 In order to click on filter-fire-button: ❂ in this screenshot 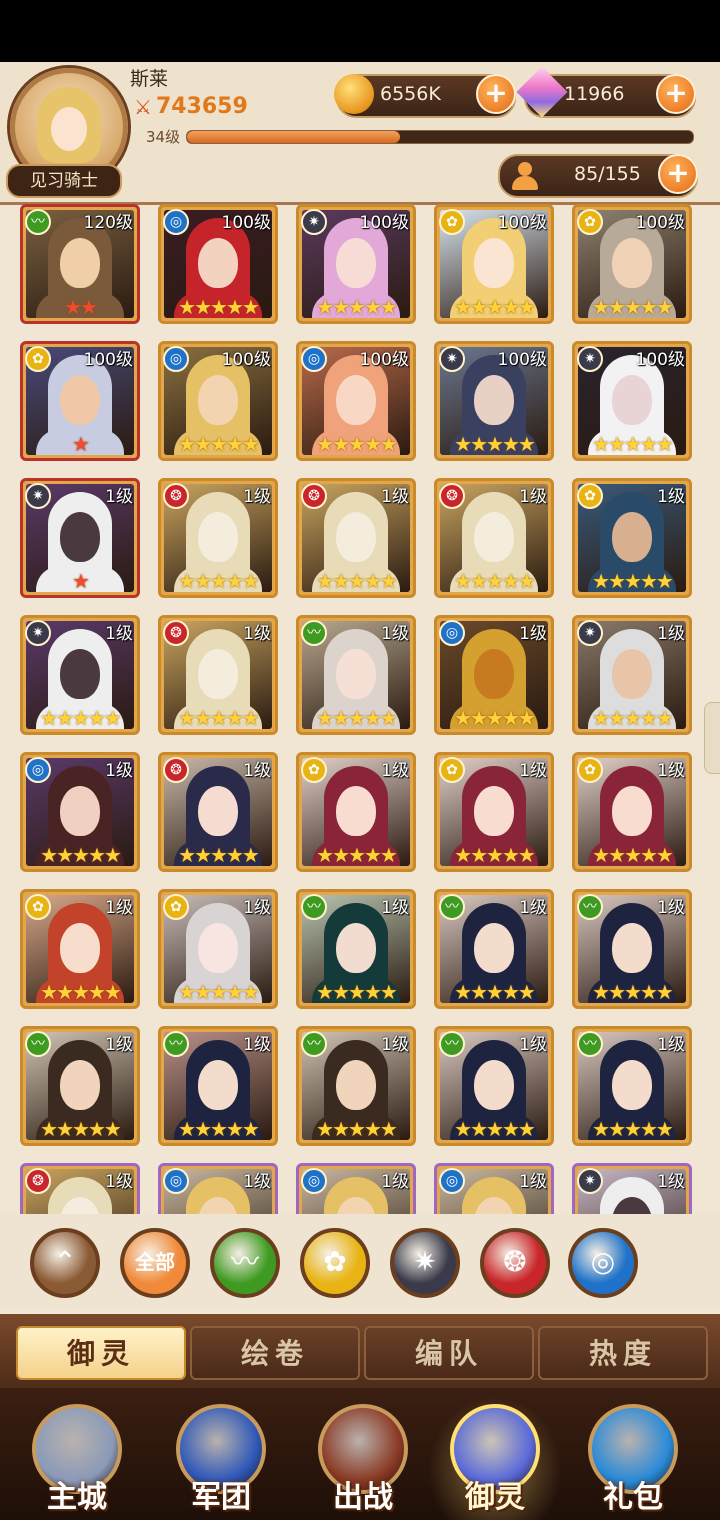, I will do `click(515, 1263)`.